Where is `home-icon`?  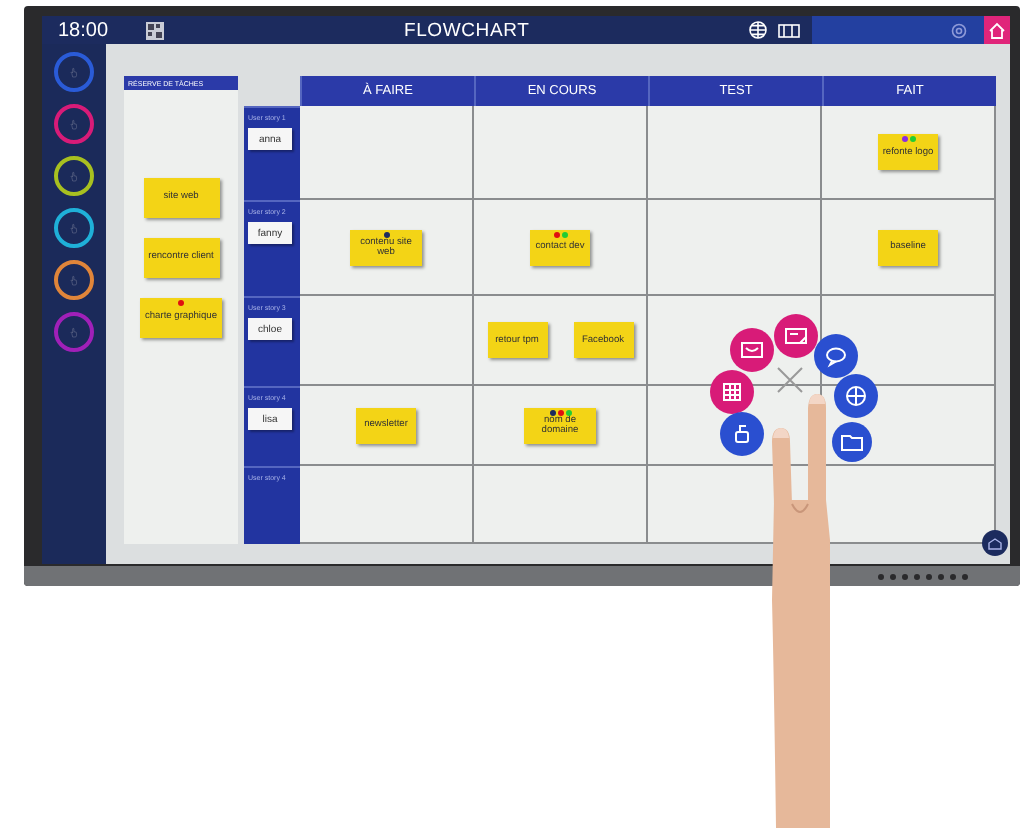 home-icon is located at coordinates (997, 30).